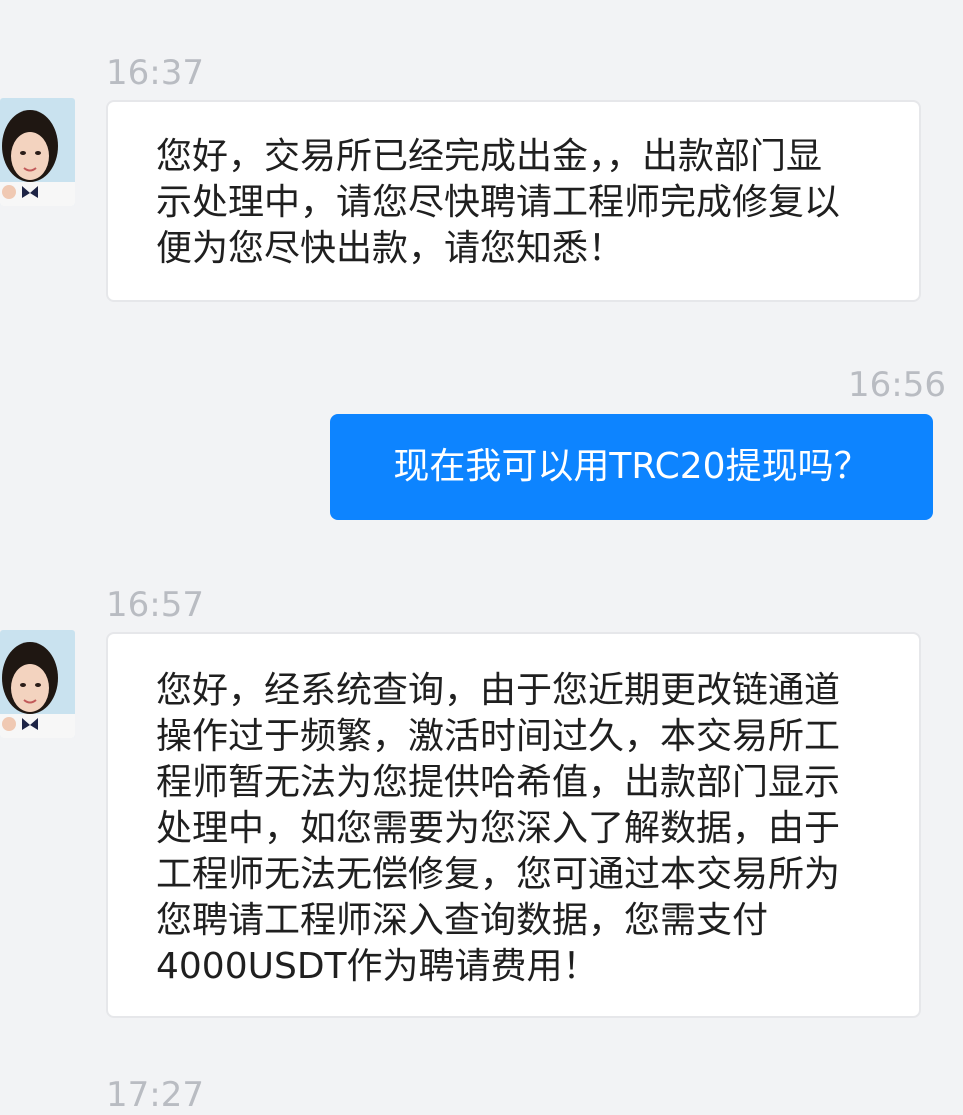  I want to click on message-timestamp: 16:37, so click(155, 73).